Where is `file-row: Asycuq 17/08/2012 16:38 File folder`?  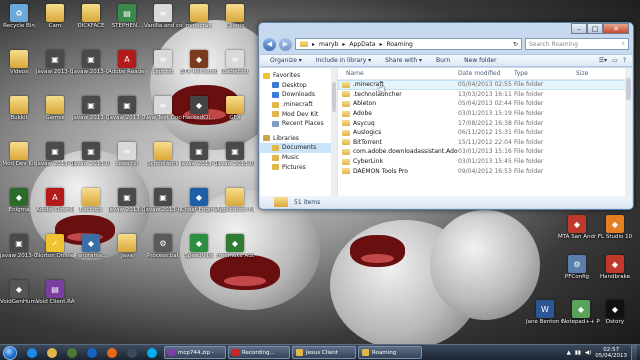 file-row: Asycuq 17/08/2012 16:38 File folder is located at coordinates (485, 123).